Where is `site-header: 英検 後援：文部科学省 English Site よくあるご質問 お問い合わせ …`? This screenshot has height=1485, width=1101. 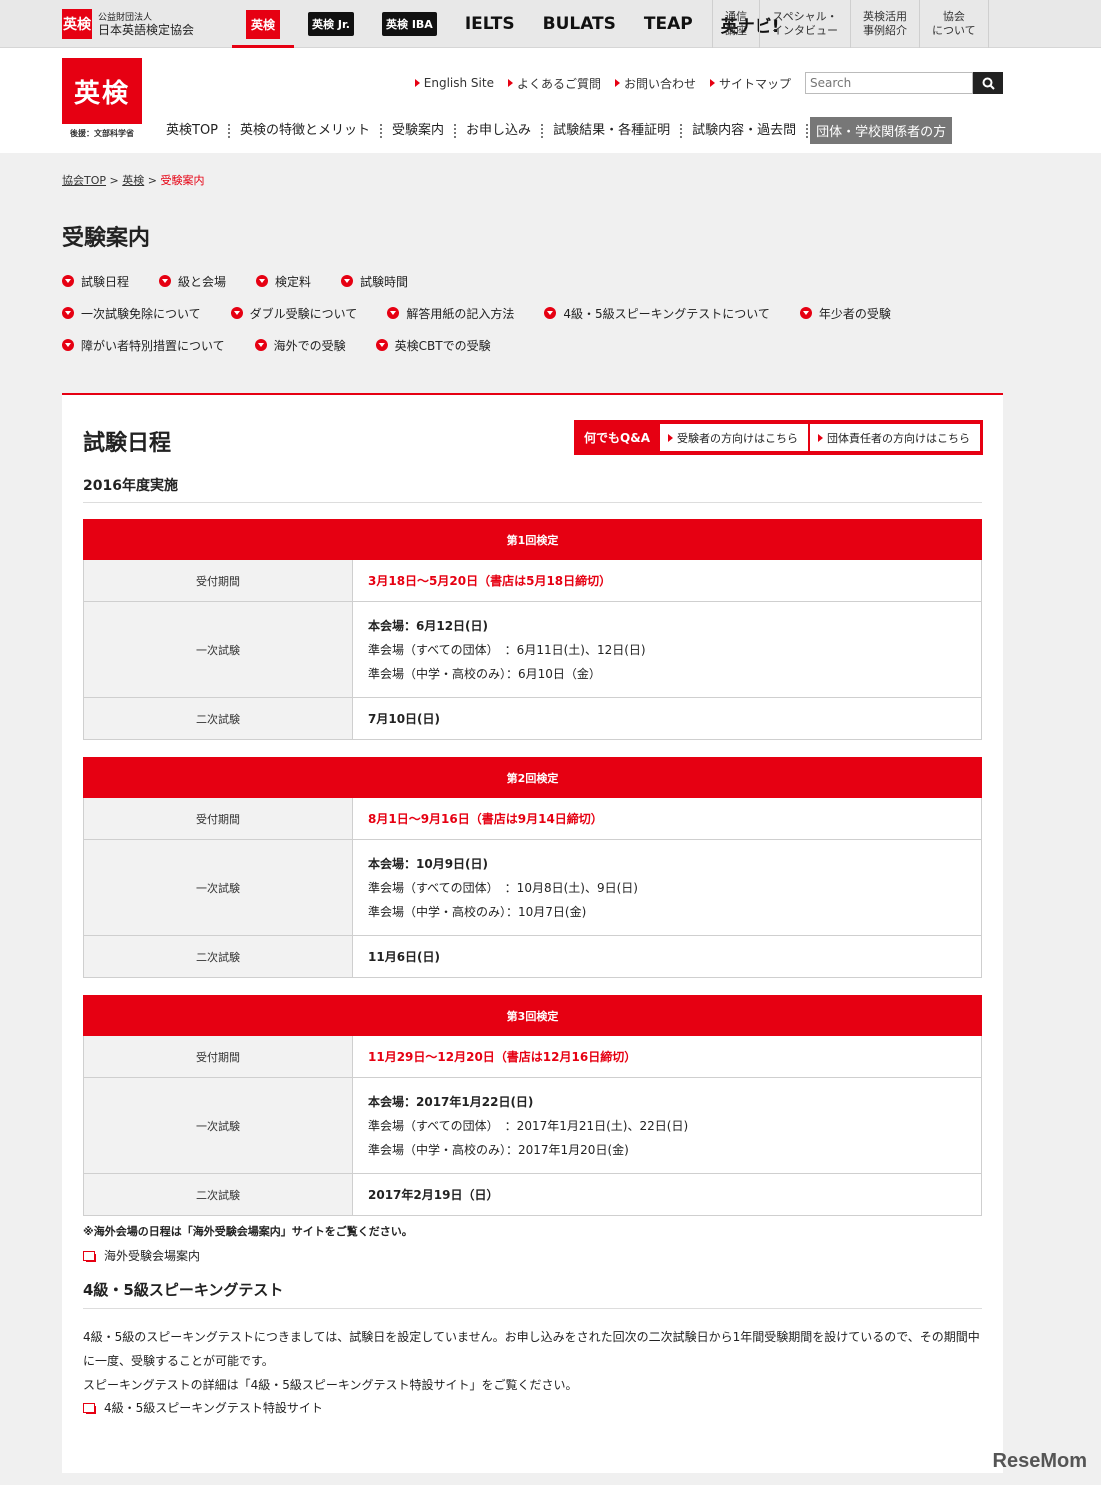
site-header: 英検 後援：文部科学省 English Site よくあるご質問 お問い合わせ … is located at coordinates (550, 100).